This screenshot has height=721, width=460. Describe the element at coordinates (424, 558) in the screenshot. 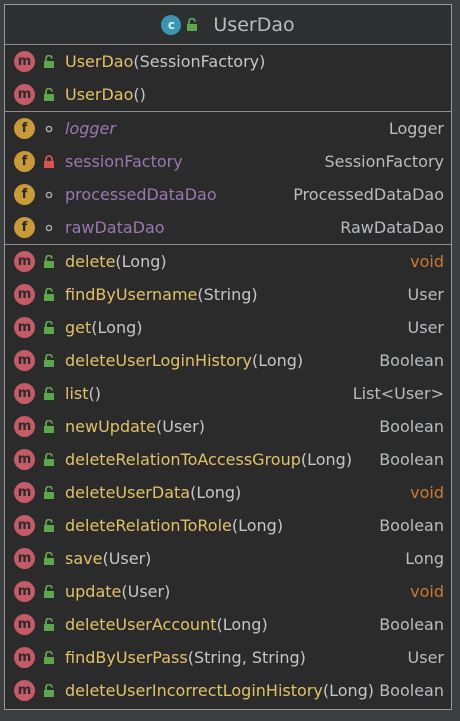

I see `return-type: Long` at that location.